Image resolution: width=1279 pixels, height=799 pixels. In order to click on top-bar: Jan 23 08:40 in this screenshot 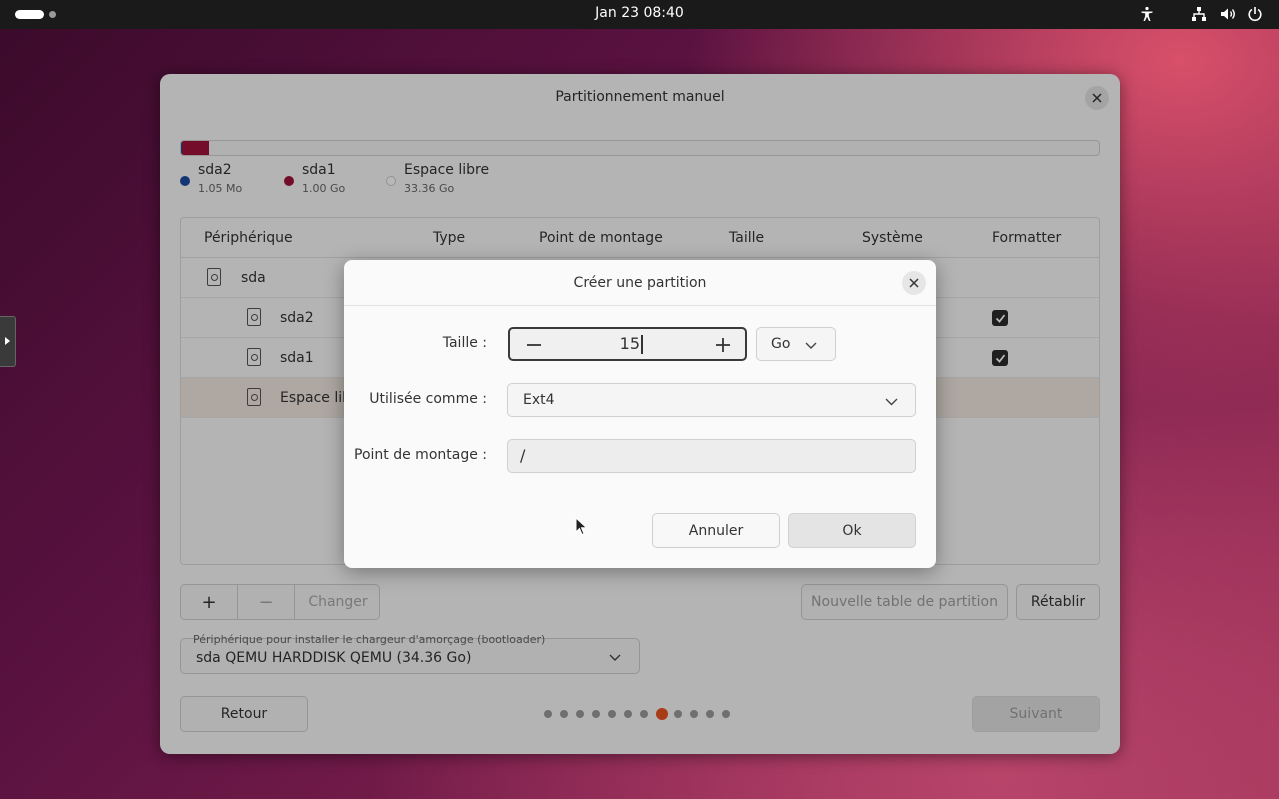, I will do `click(639, 14)`.